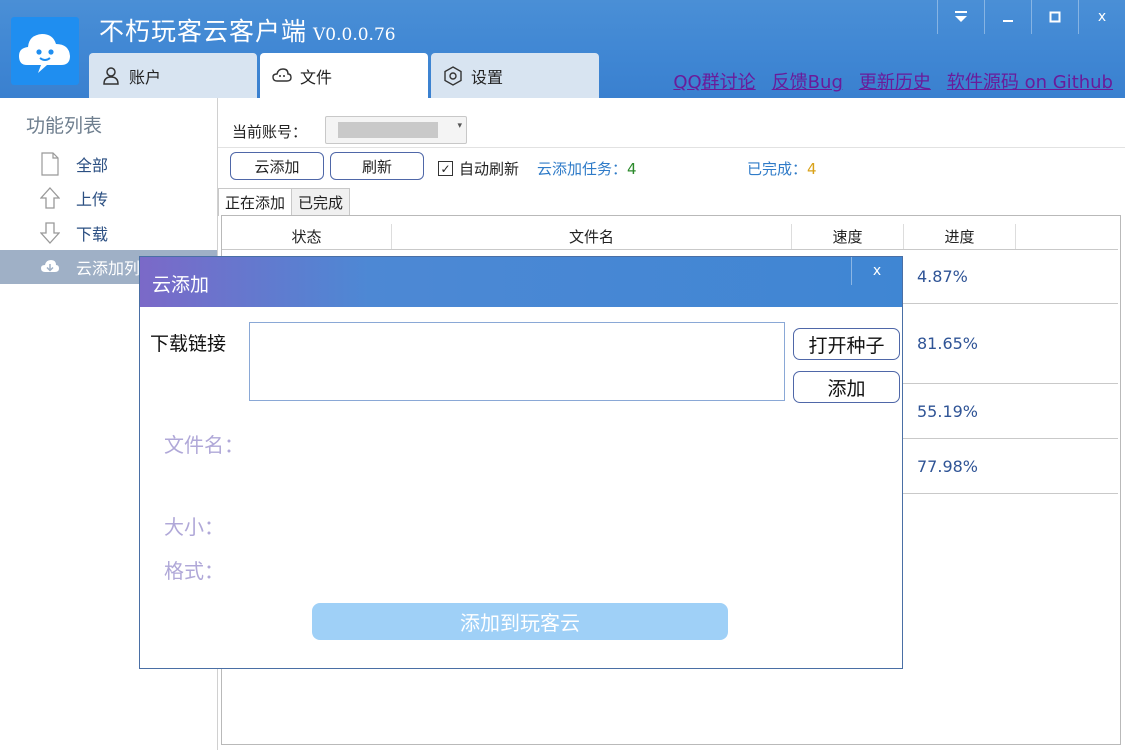  I want to click on tab-settings-label: 设置, so click(487, 77).